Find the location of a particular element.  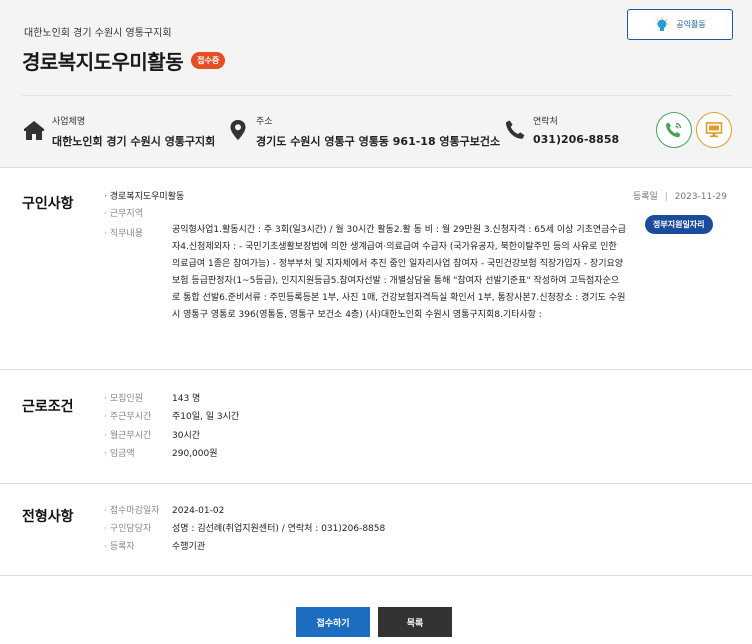

public-activity-label: 공익활동 is located at coordinates (691, 24).